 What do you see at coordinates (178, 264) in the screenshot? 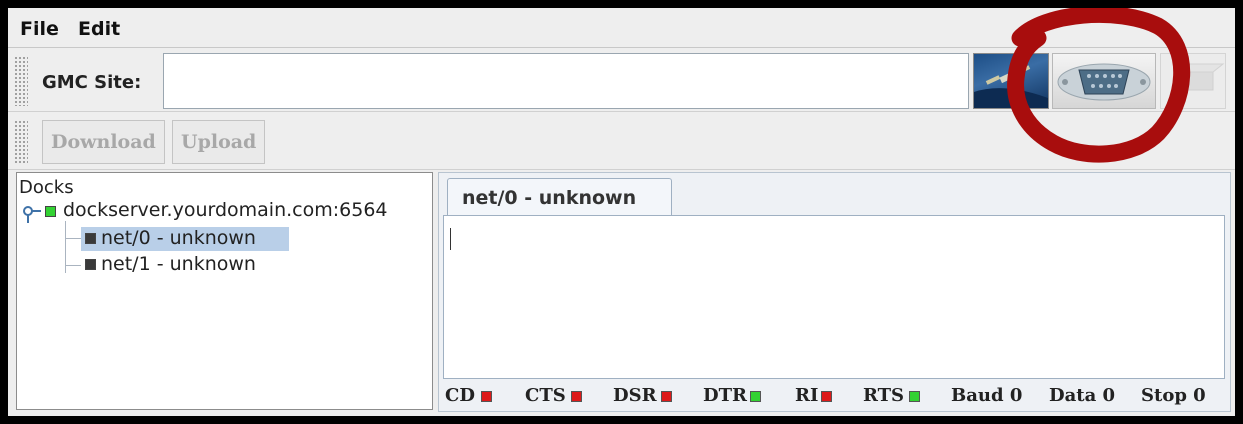
I see `tree-item-label: net/1 - unknown` at bounding box center [178, 264].